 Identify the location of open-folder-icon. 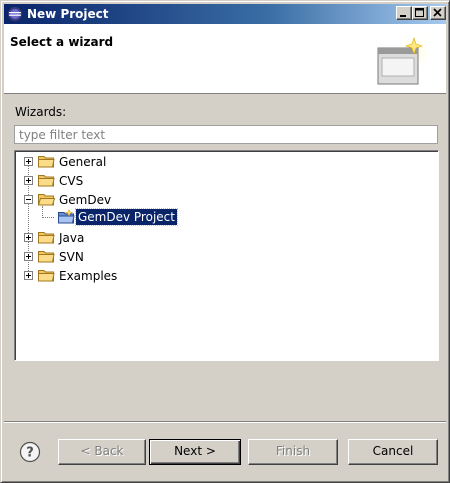
(46, 200).